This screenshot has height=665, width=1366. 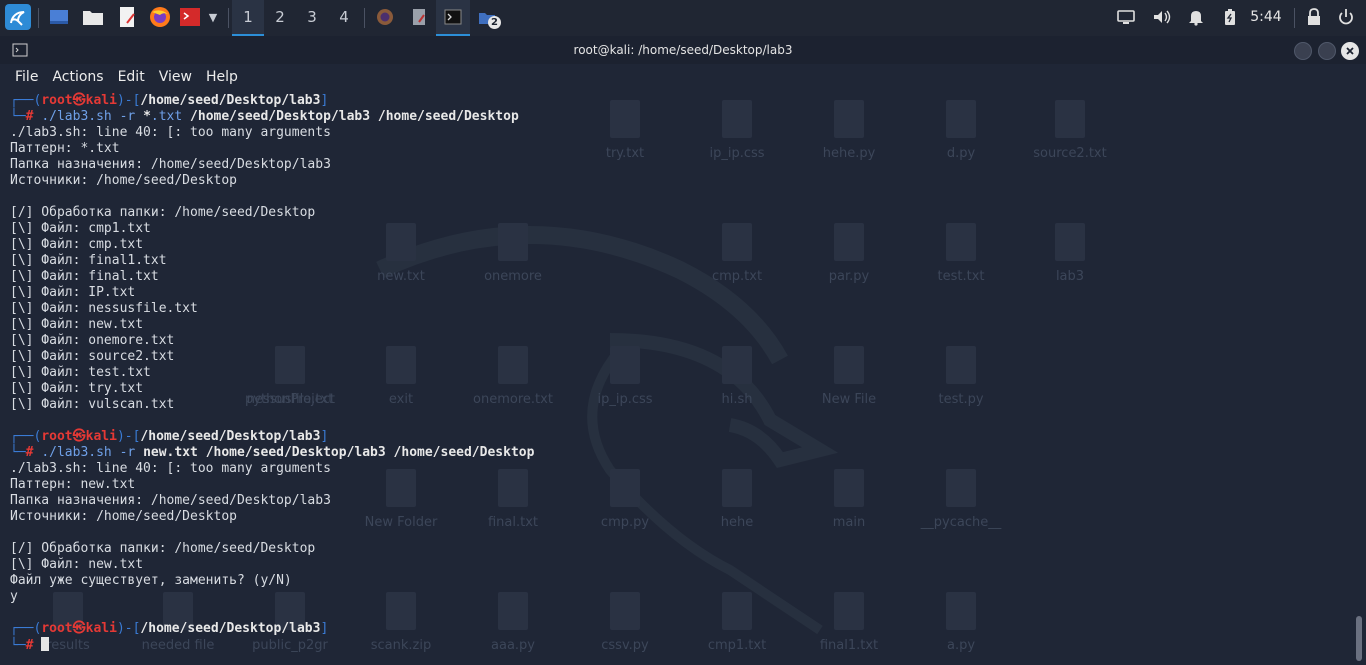 I want to click on output-text: [\] Файл: cmp.txt, so click(x=77, y=244).